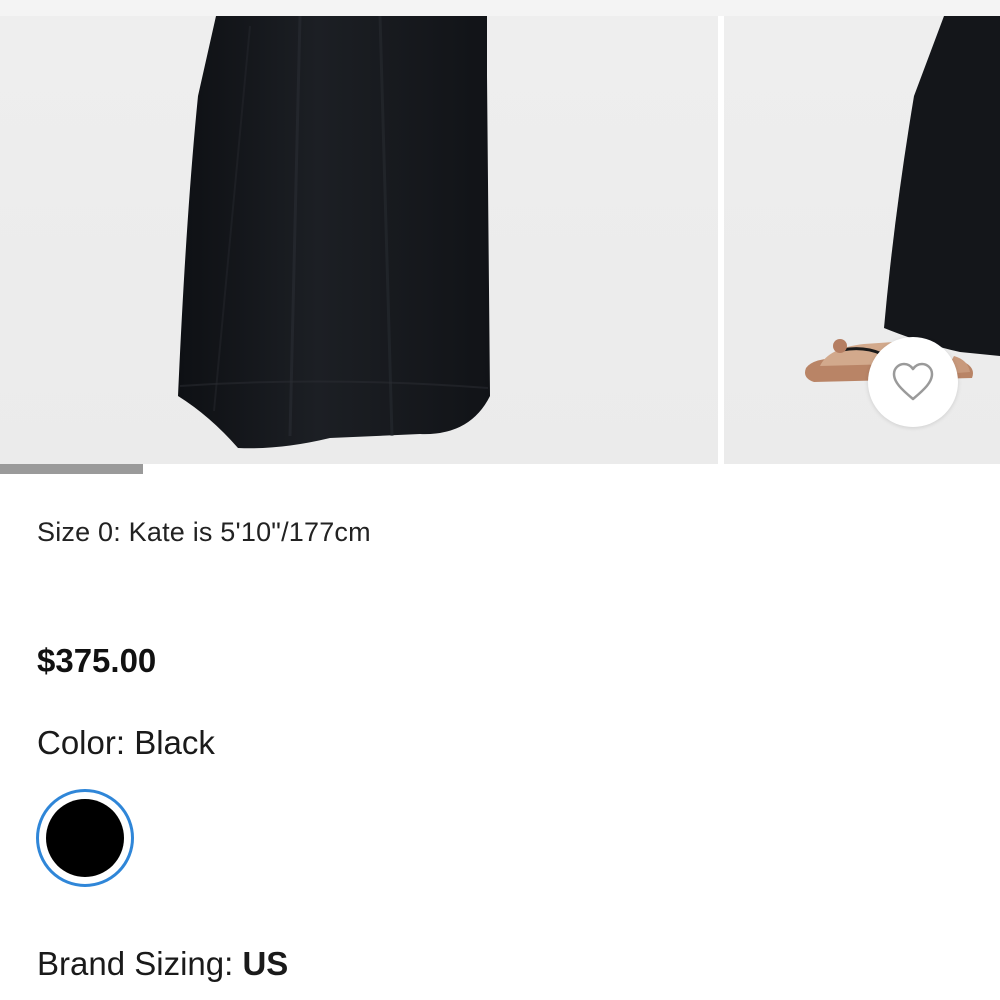  I want to click on skirt-front-illustration, so click(334, 232).